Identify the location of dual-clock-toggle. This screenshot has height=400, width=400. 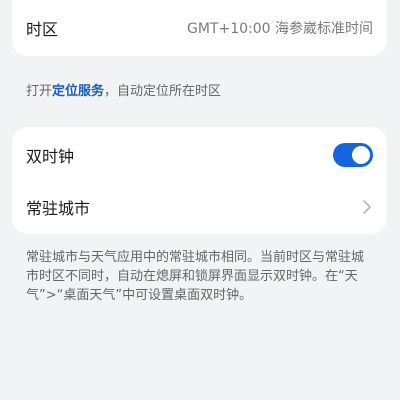
(353, 155).